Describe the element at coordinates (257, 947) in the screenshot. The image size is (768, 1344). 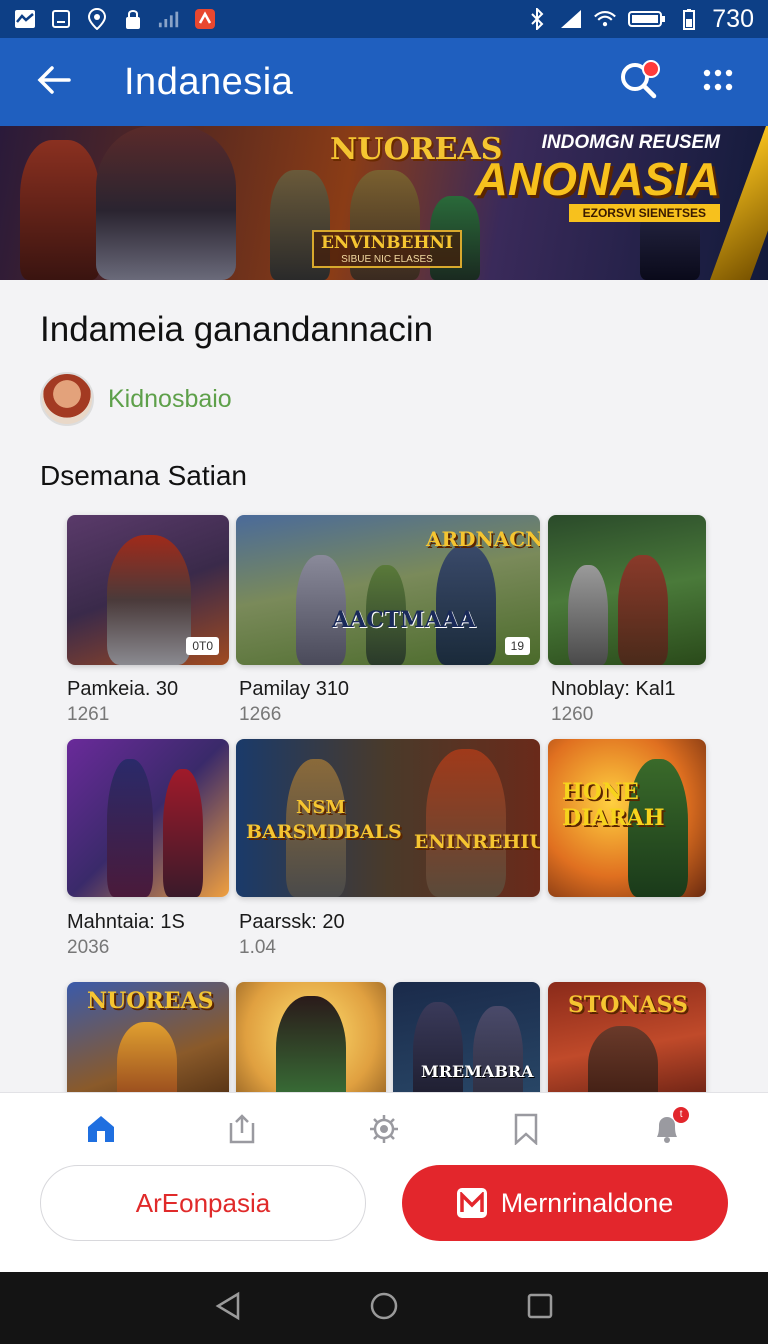
I see `card-meta: 1.04` at that location.